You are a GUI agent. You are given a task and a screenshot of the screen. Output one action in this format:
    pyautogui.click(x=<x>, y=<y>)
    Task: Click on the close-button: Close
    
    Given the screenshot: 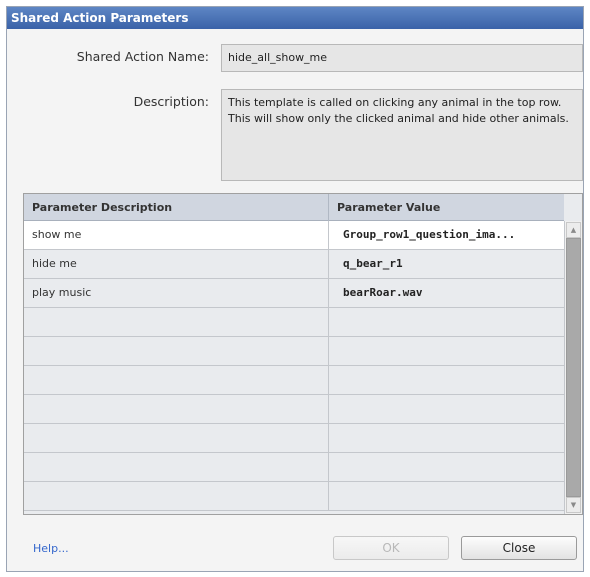 What is the action you would take?
    pyautogui.click(x=519, y=548)
    